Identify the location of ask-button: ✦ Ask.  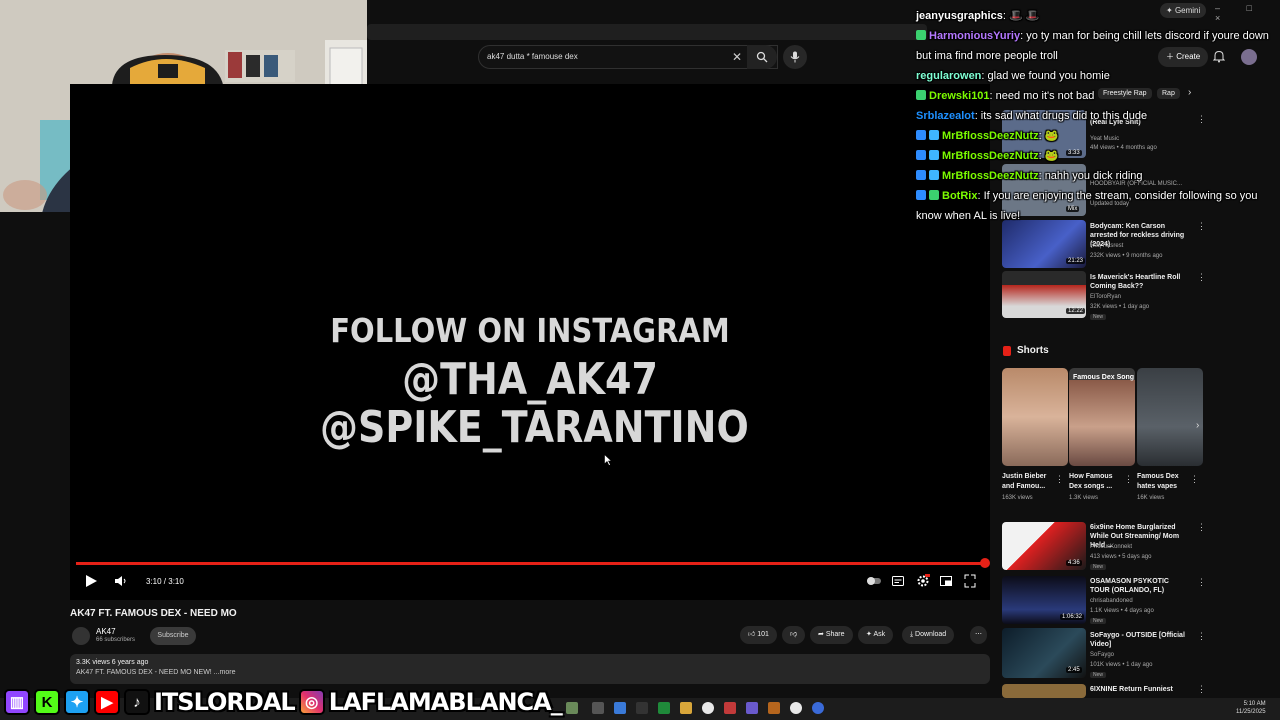
(876, 635).